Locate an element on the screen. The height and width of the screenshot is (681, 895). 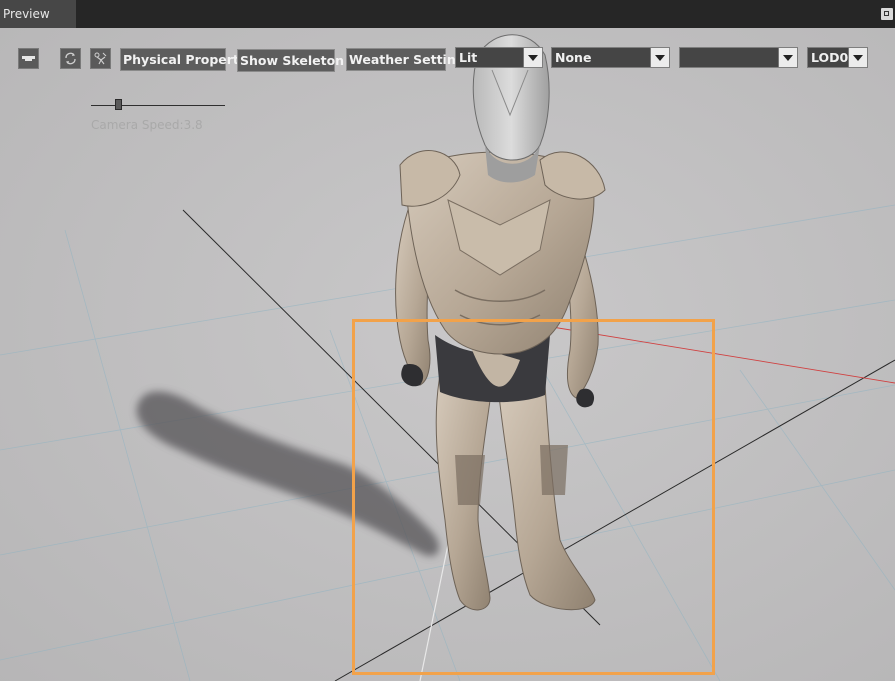
pin-icon is located at coordinates (887, 14).